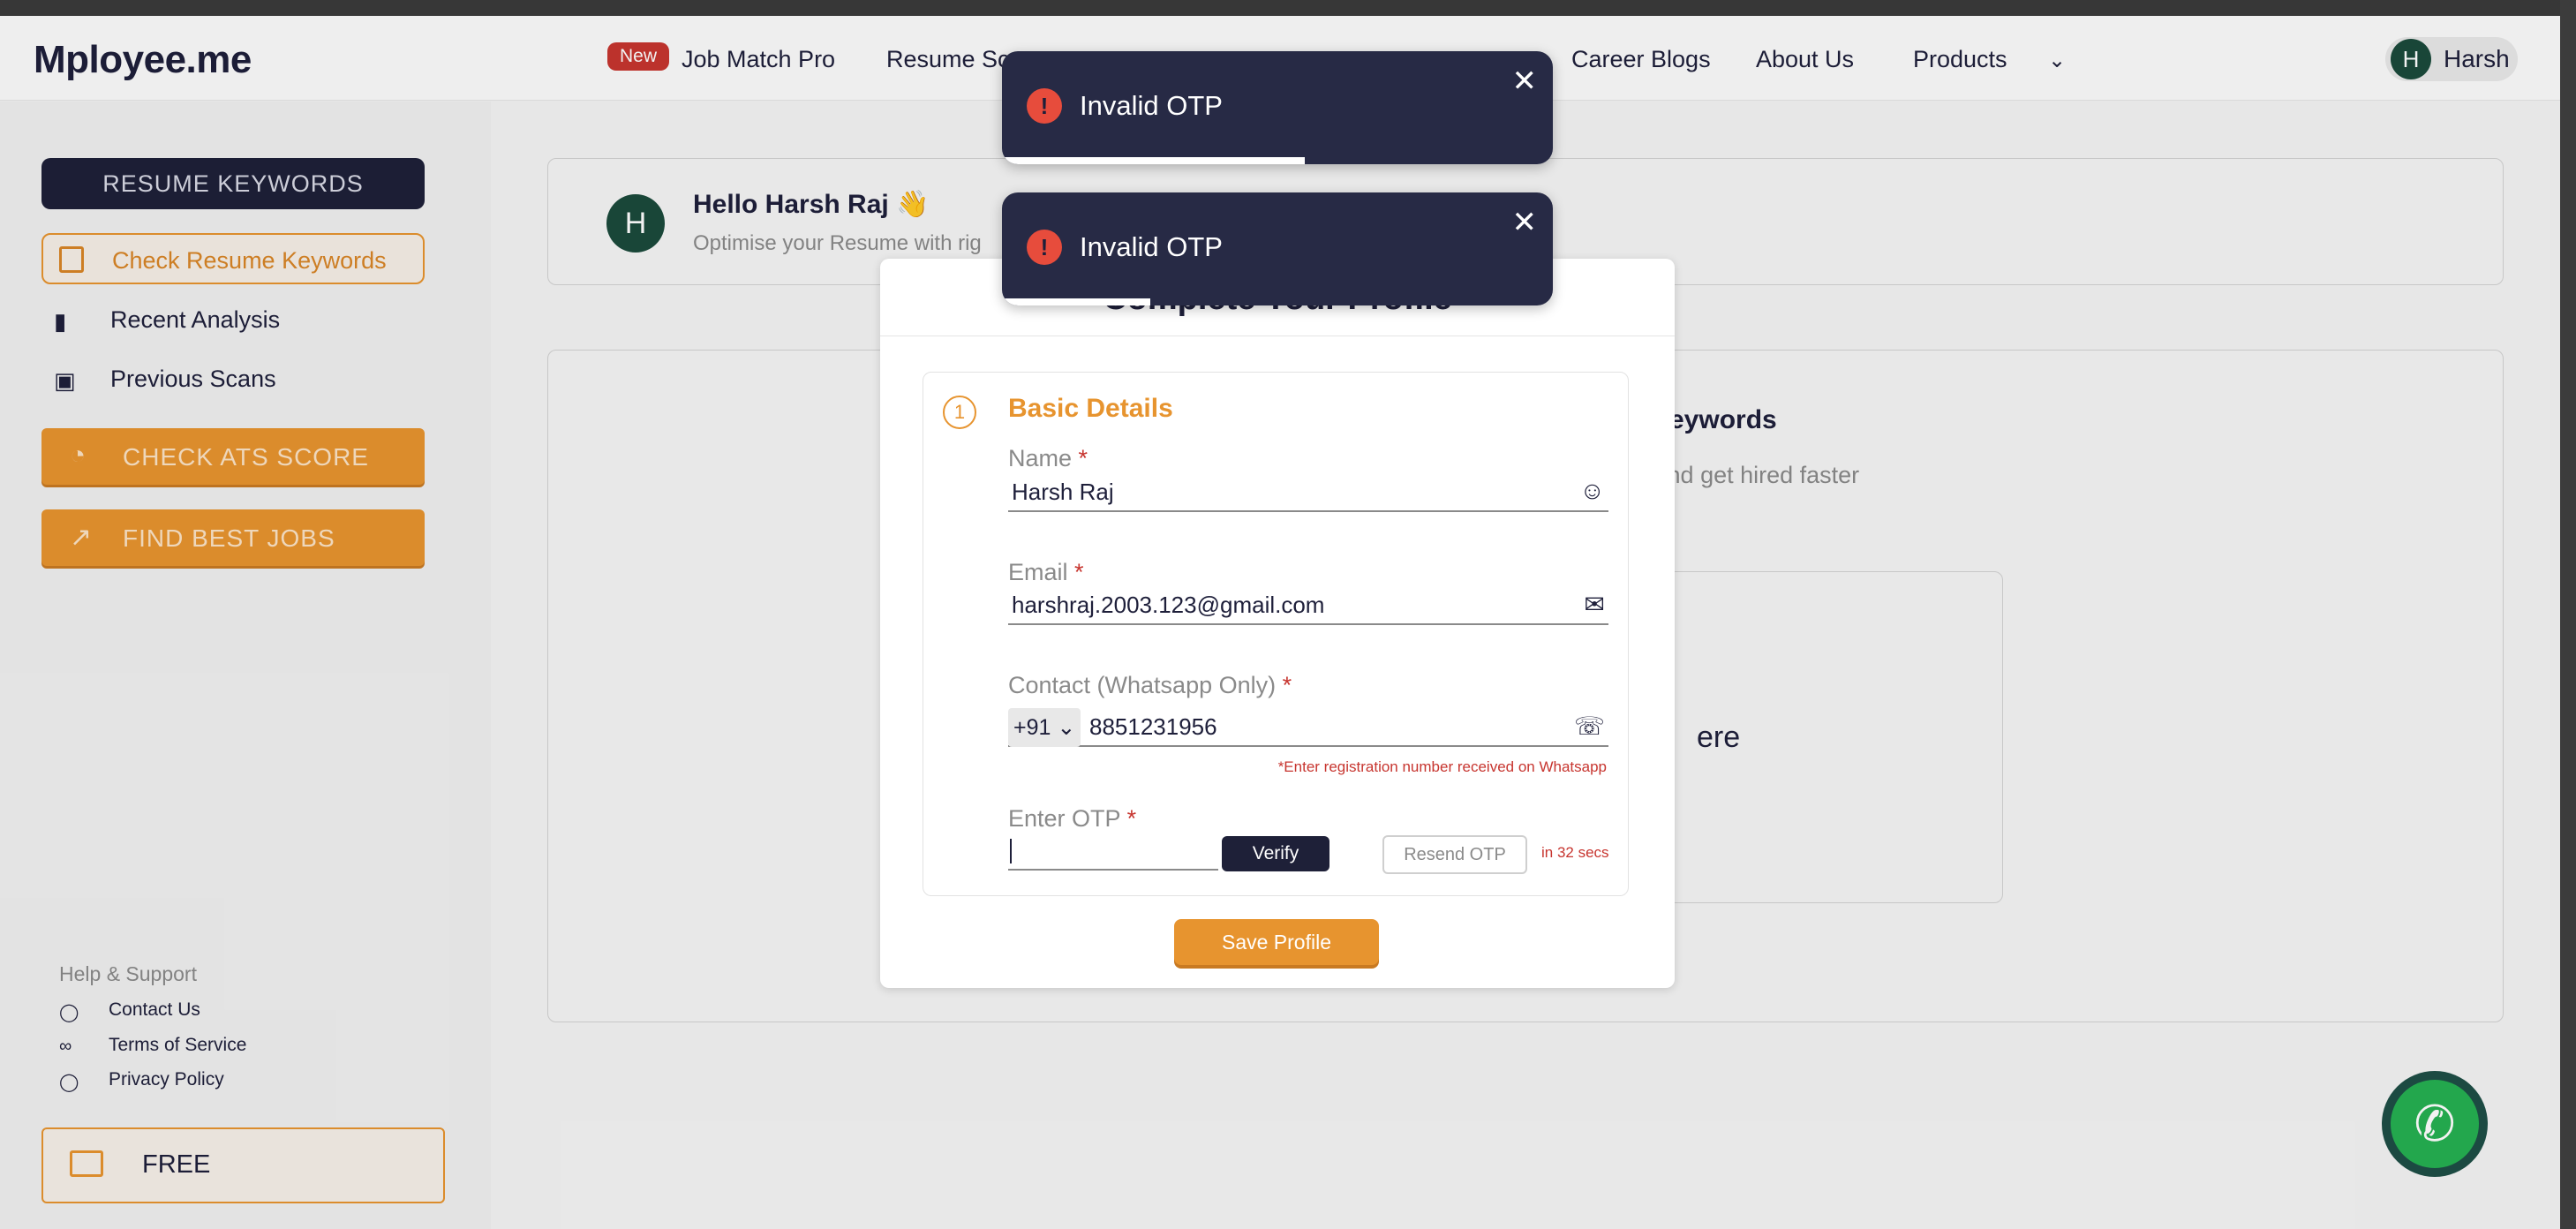  Describe the element at coordinates (1595, 604) in the screenshot. I see `envelope-icon: ✉` at that location.